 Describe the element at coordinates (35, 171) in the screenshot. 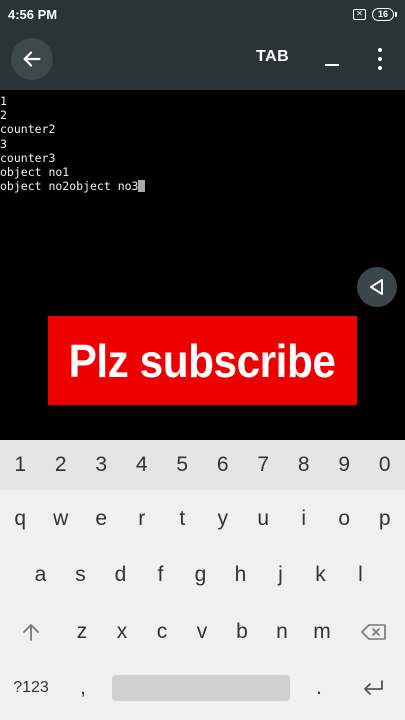

I see `terminal-line: object no1` at that location.